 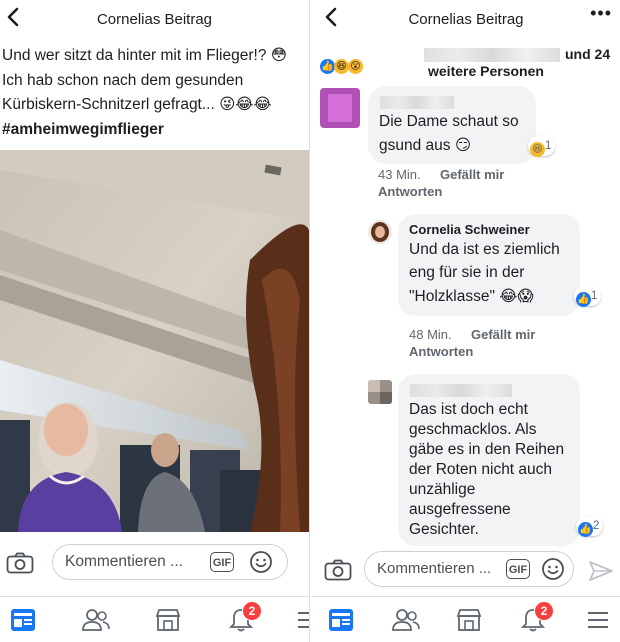 I want to click on comment-text: eng für sie in der, so click(x=467, y=272).